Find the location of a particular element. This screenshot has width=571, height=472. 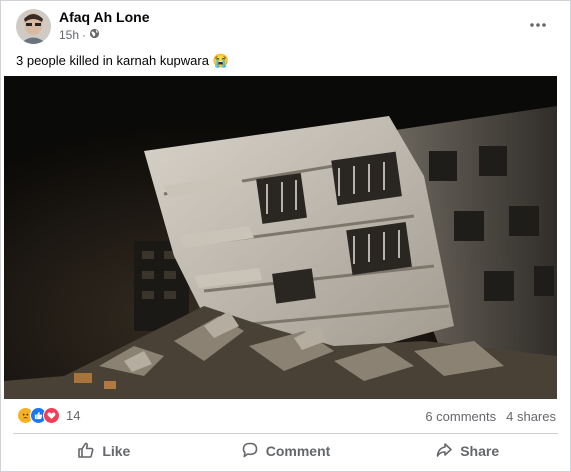

thumbs-up-icon is located at coordinates (86, 451).